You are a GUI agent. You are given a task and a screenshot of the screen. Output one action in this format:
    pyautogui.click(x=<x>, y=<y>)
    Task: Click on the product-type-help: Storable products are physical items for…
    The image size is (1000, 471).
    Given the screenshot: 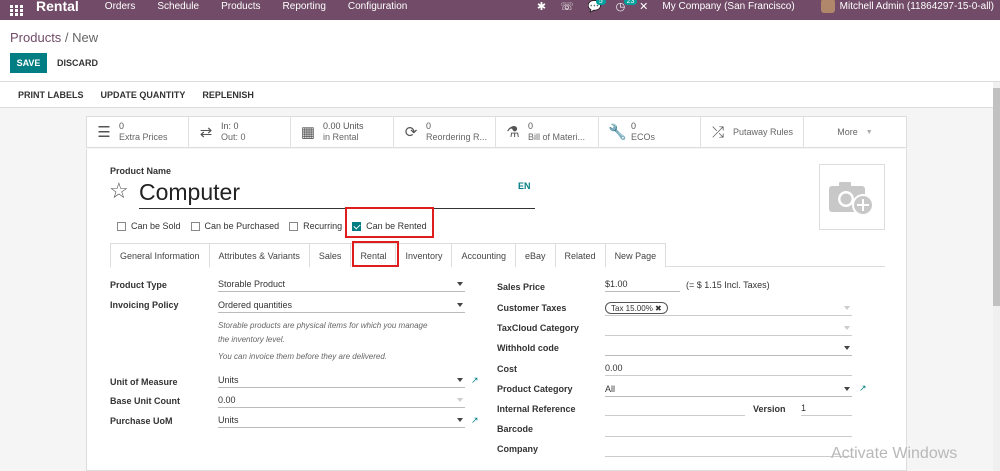 What is the action you would take?
    pyautogui.click(x=323, y=325)
    